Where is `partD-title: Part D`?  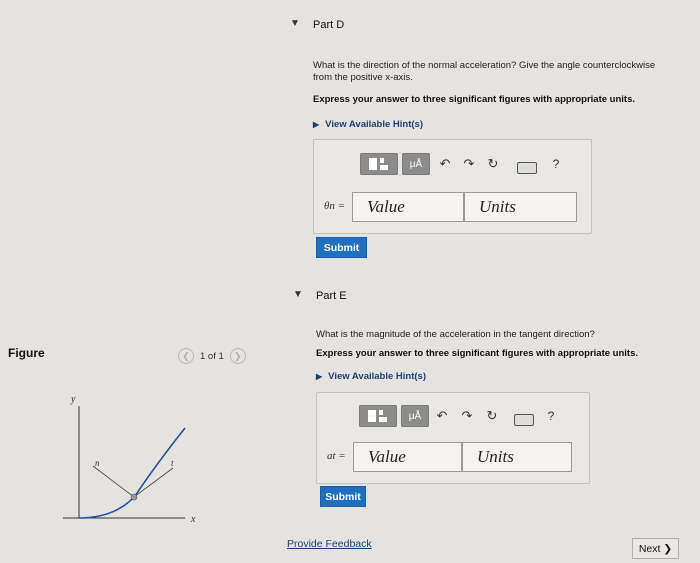 partD-title: Part D is located at coordinates (329, 25).